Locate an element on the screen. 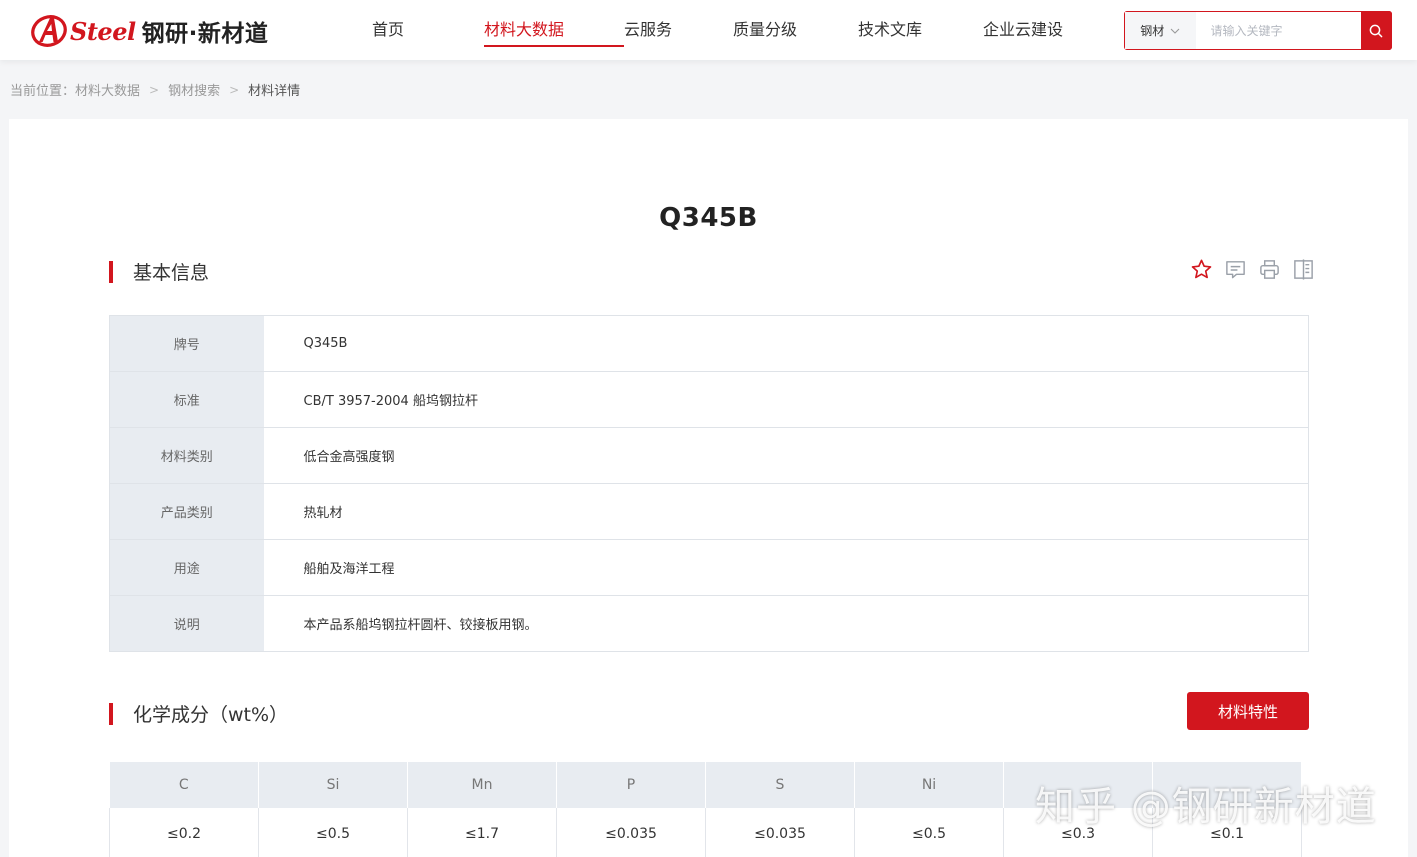 The image size is (1417, 857). table-row: 产品类别 热轧材 is located at coordinates (709, 511).